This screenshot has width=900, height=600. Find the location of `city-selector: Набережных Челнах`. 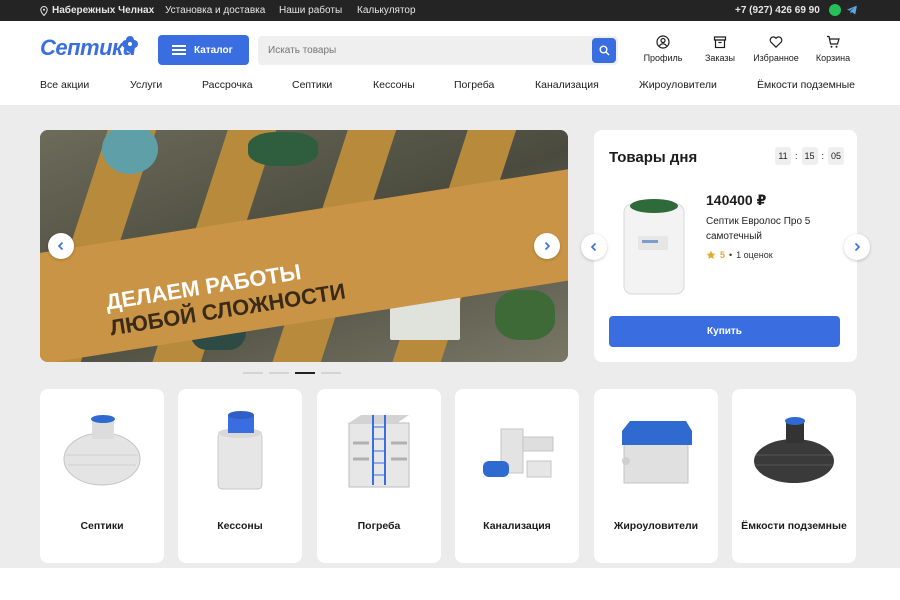

city-selector: Набережных Челнах is located at coordinates (97, 10).